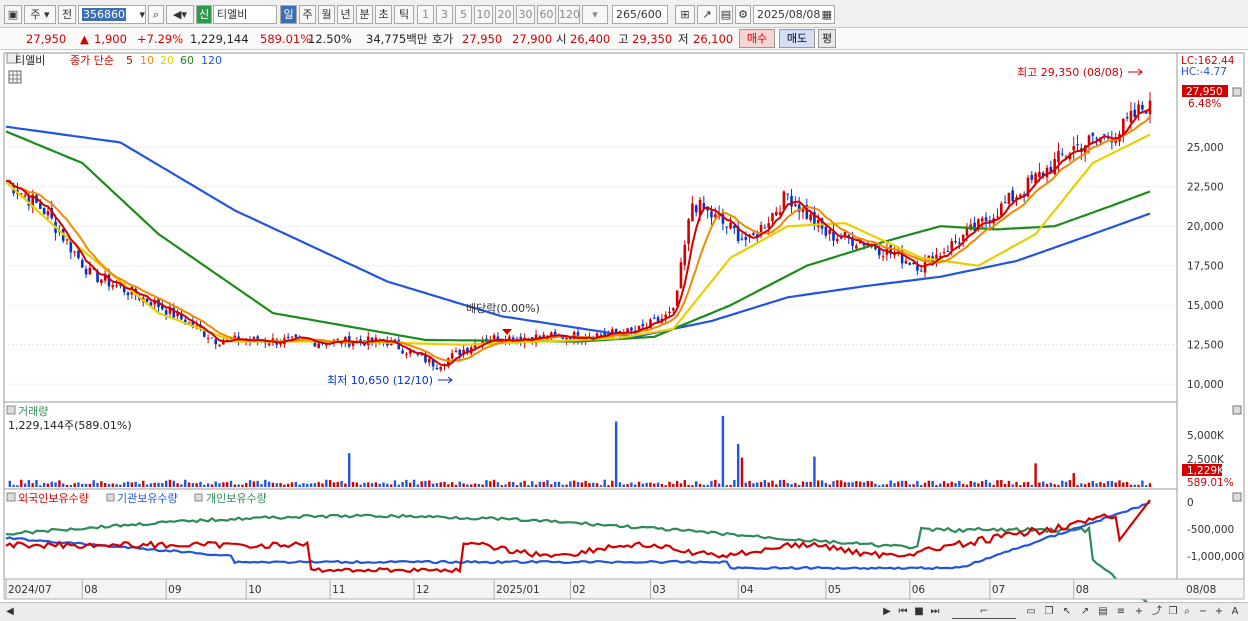 Image resolution: width=1248 pixels, height=621 pixels. What do you see at coordinates (425, 14) in the screenshot?
I see `interval-1-button: 1` at bounding box center [425, 14].